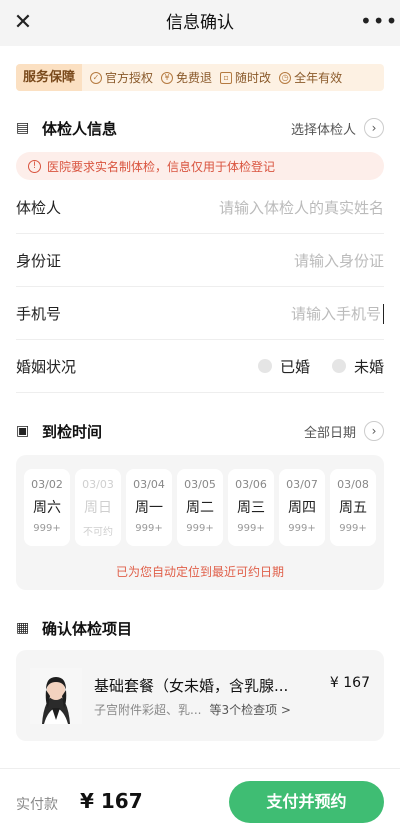 Image resolution: width=400 pixels, height=833 pixels. I want to click on info-icon: !, so click(34, 166).